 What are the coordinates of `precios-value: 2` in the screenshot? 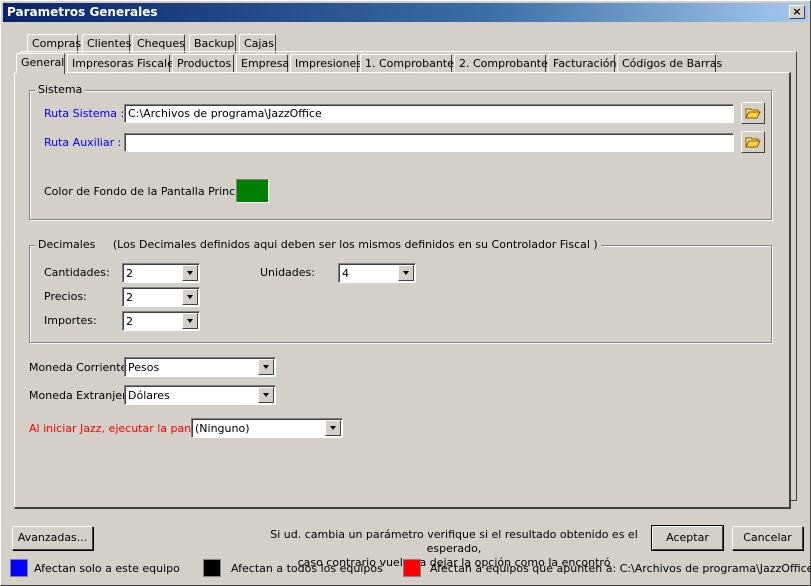 It's located at (129, 297).